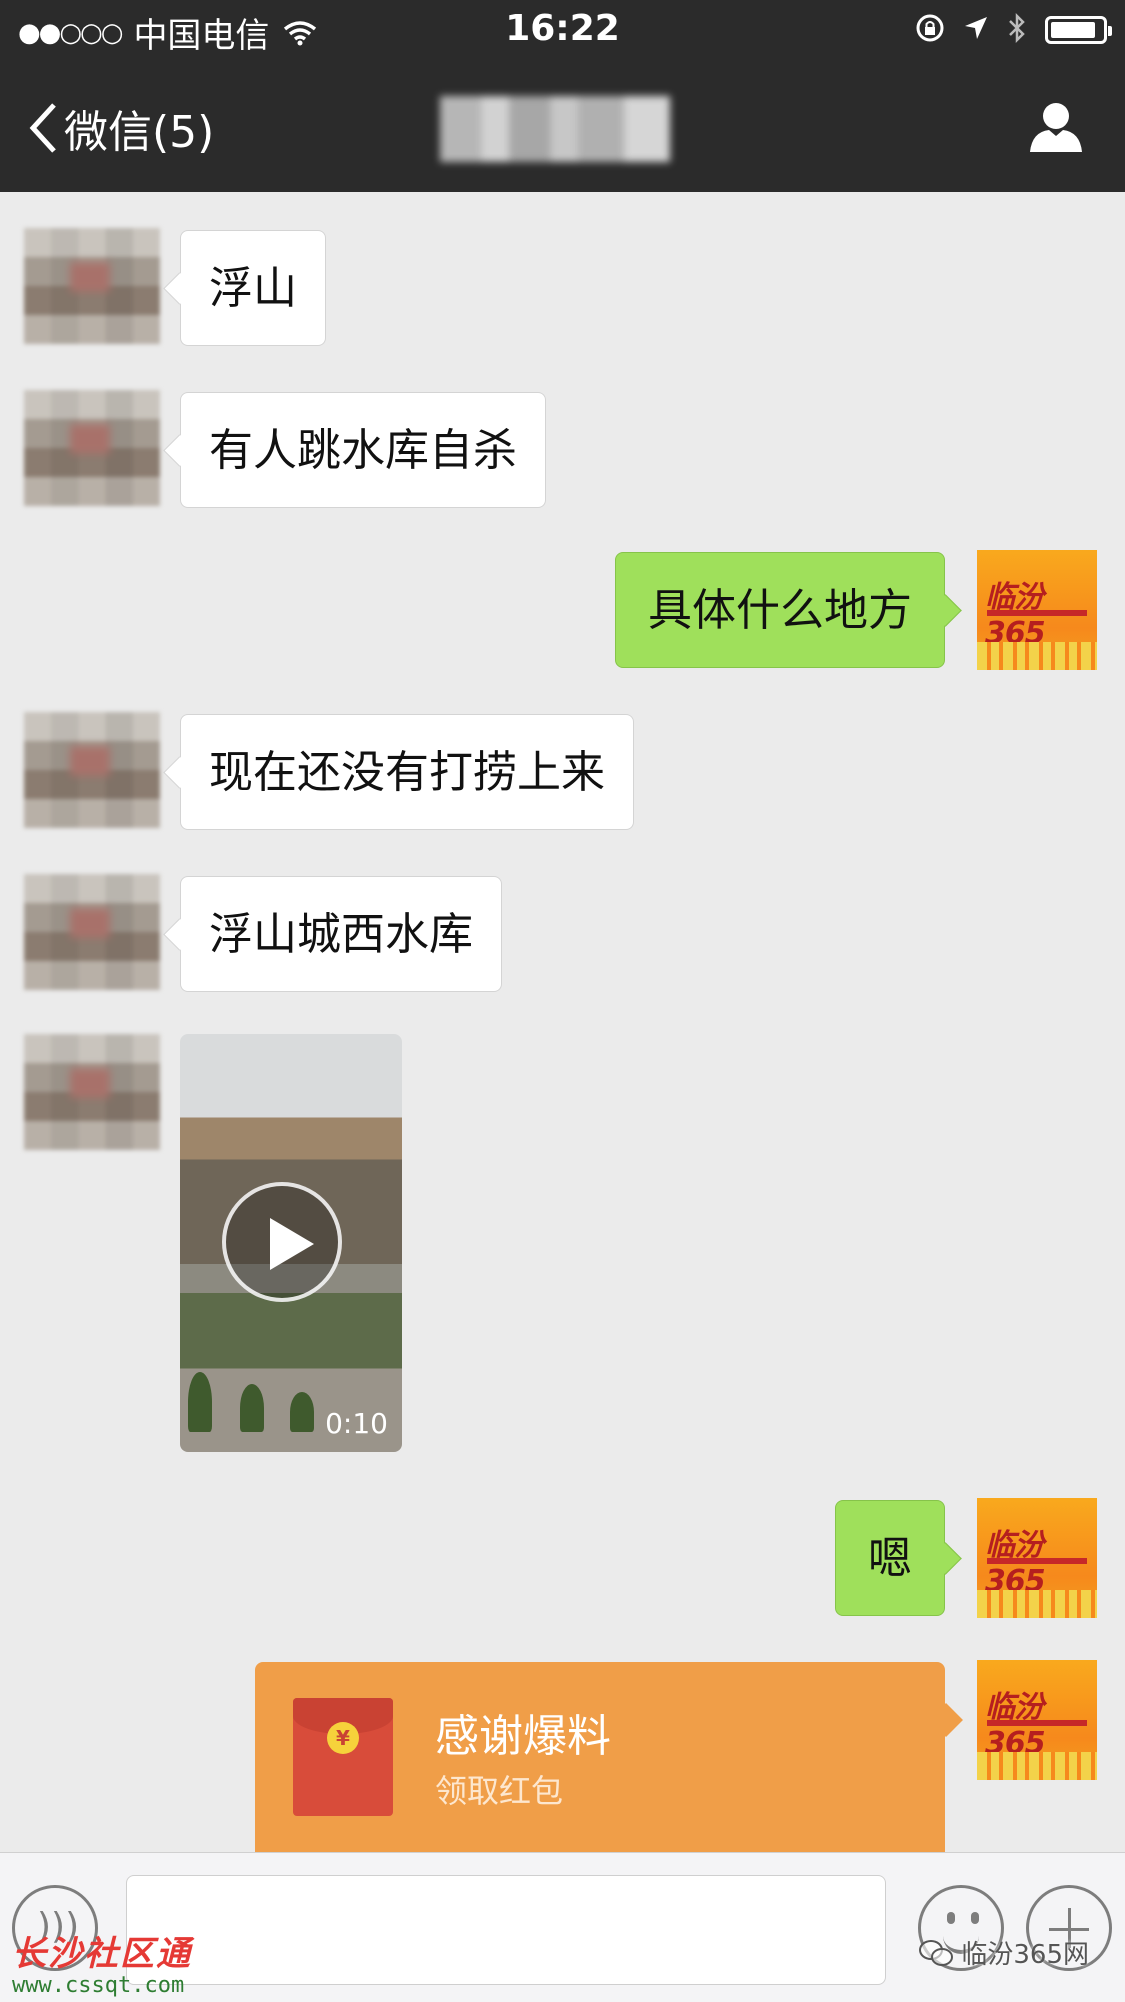 The height and width of the screenshot is (2002, 1125). What do you see at coordinates (341, 934) in the screenshot?
I see `message-bubble: 浮山城西水库` at bounding box center [341, 934].